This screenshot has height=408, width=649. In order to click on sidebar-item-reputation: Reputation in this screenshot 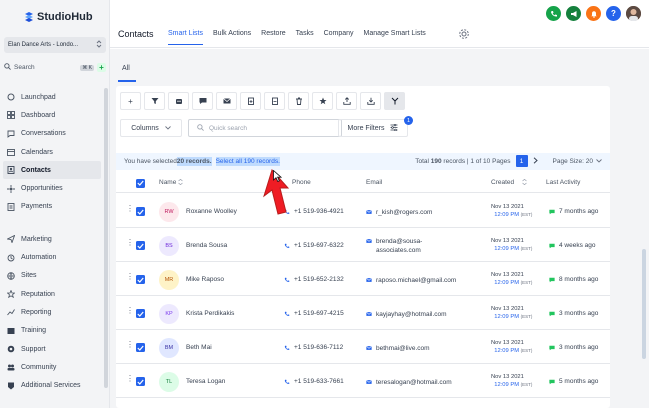, I will do `click(52, 294)`.